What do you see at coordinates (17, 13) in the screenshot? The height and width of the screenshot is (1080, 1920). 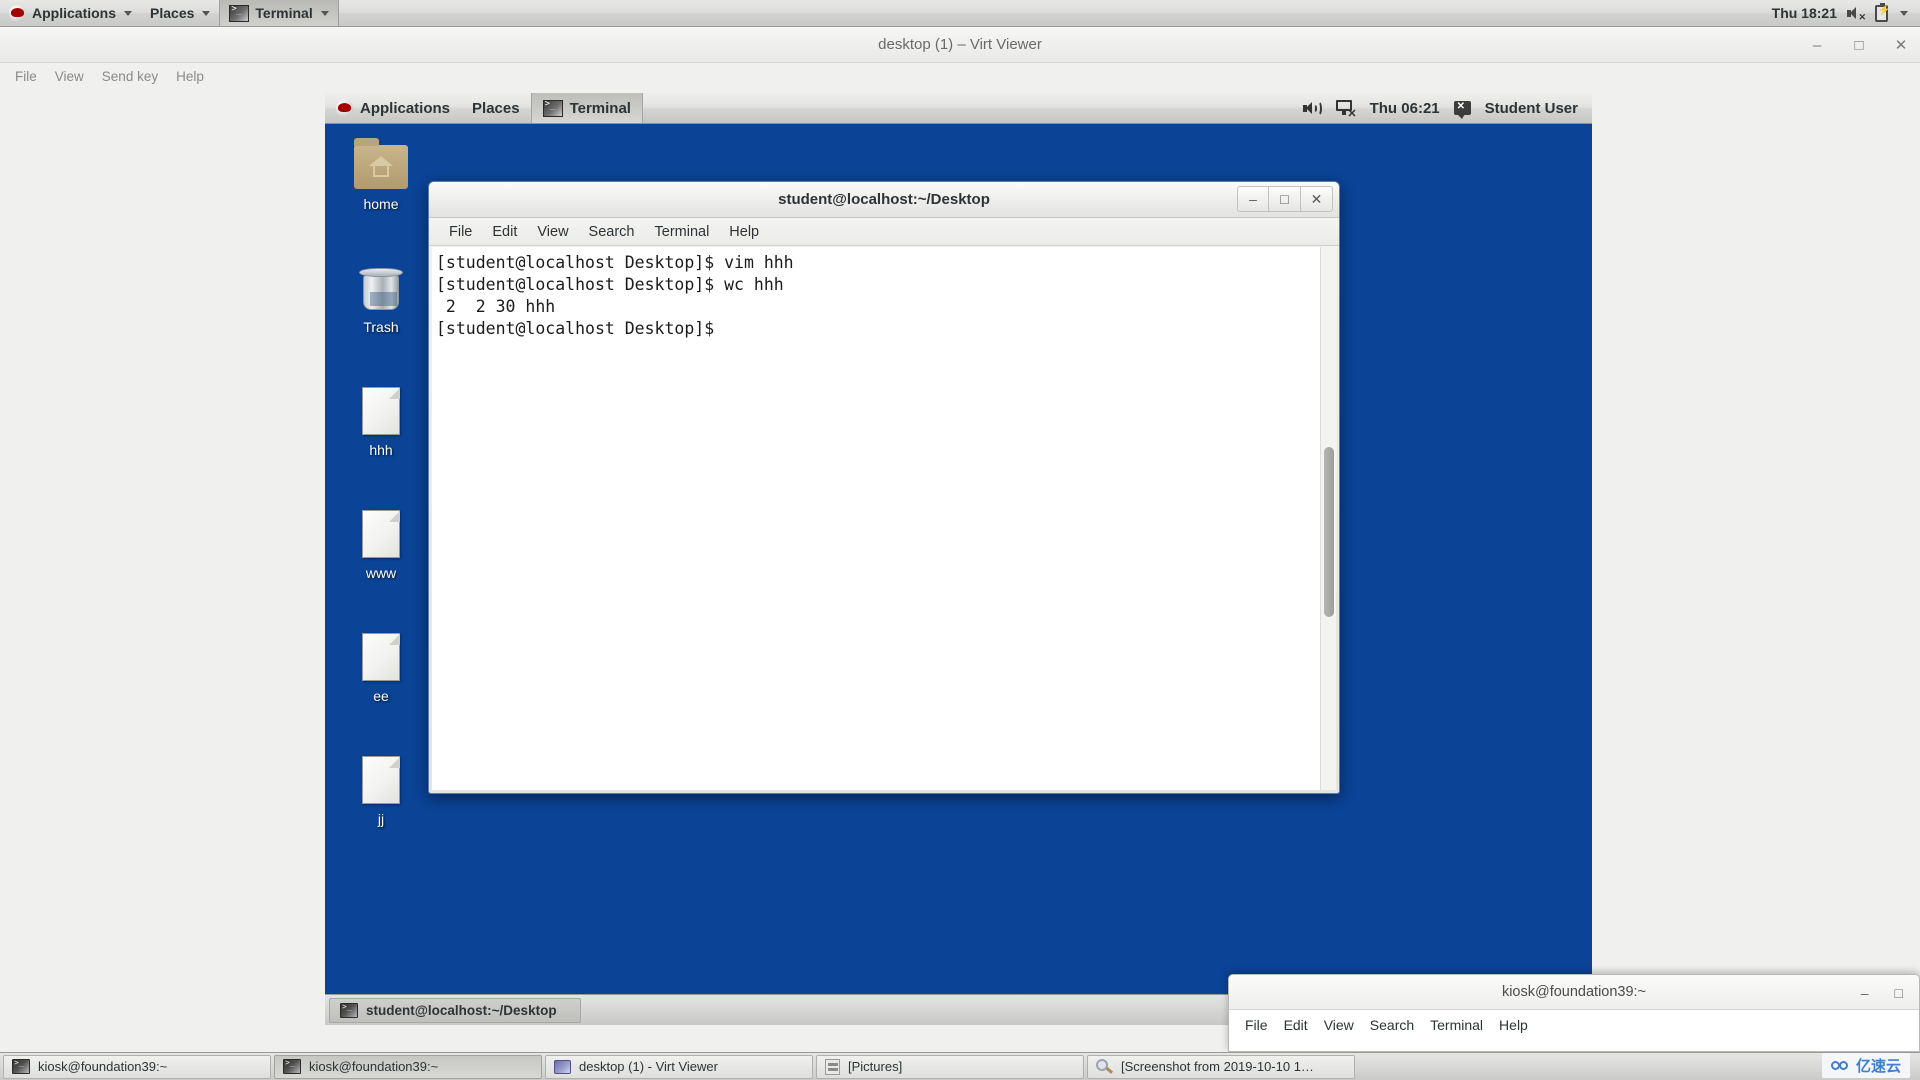 I see `redhat-logo-icon` at bounding box center [17, 13].